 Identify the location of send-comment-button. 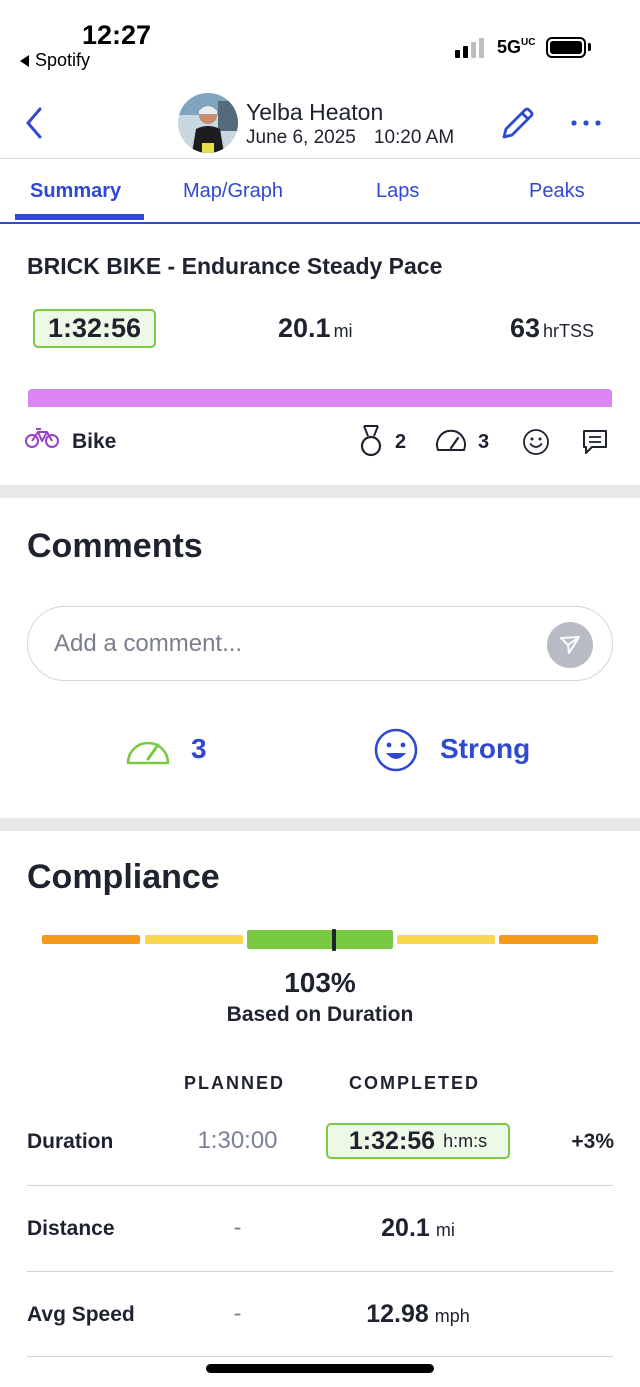
(570, 645).